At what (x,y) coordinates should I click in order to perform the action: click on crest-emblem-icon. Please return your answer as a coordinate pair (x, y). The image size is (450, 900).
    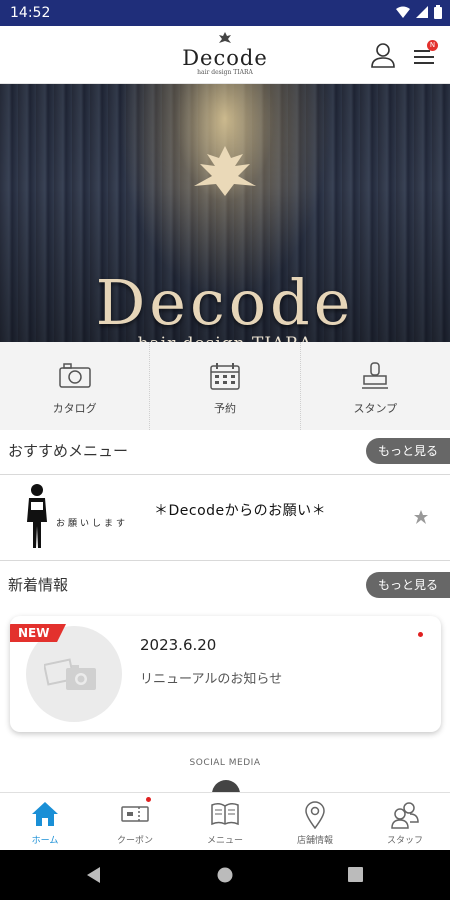
    Looking at the image, I should click on (225, 171).